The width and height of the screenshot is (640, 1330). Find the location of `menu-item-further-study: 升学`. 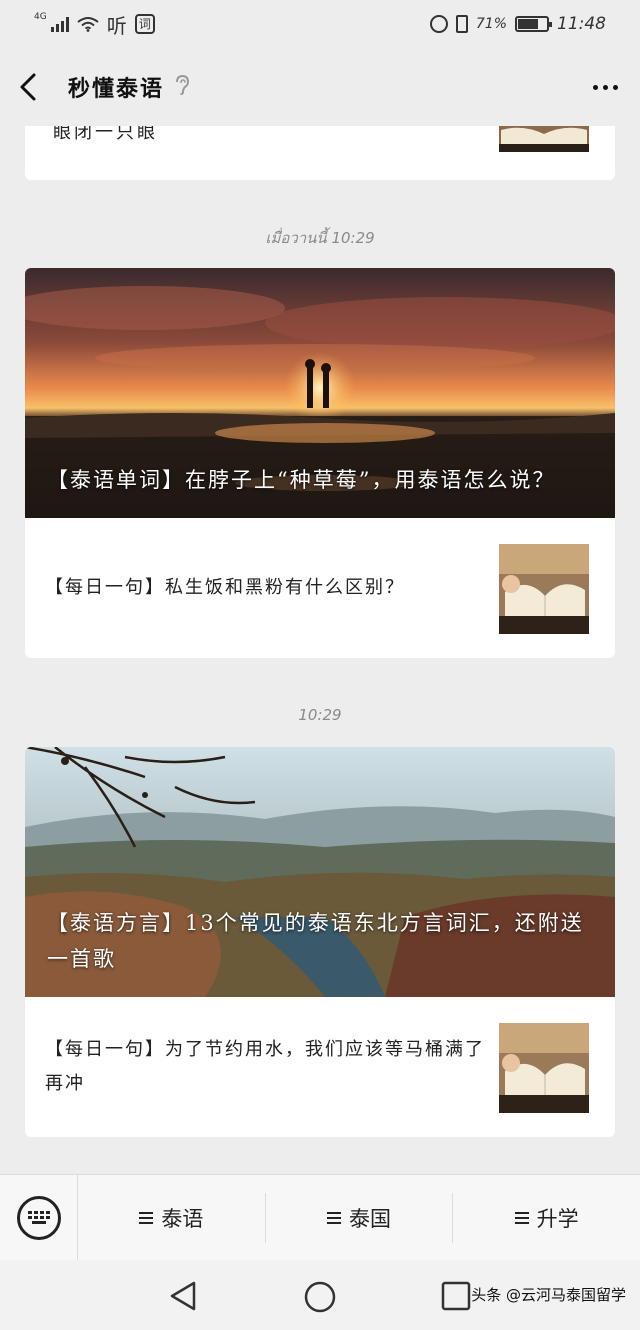

menu-item-further-study: 升学 is located at coordinates (546, 1217).